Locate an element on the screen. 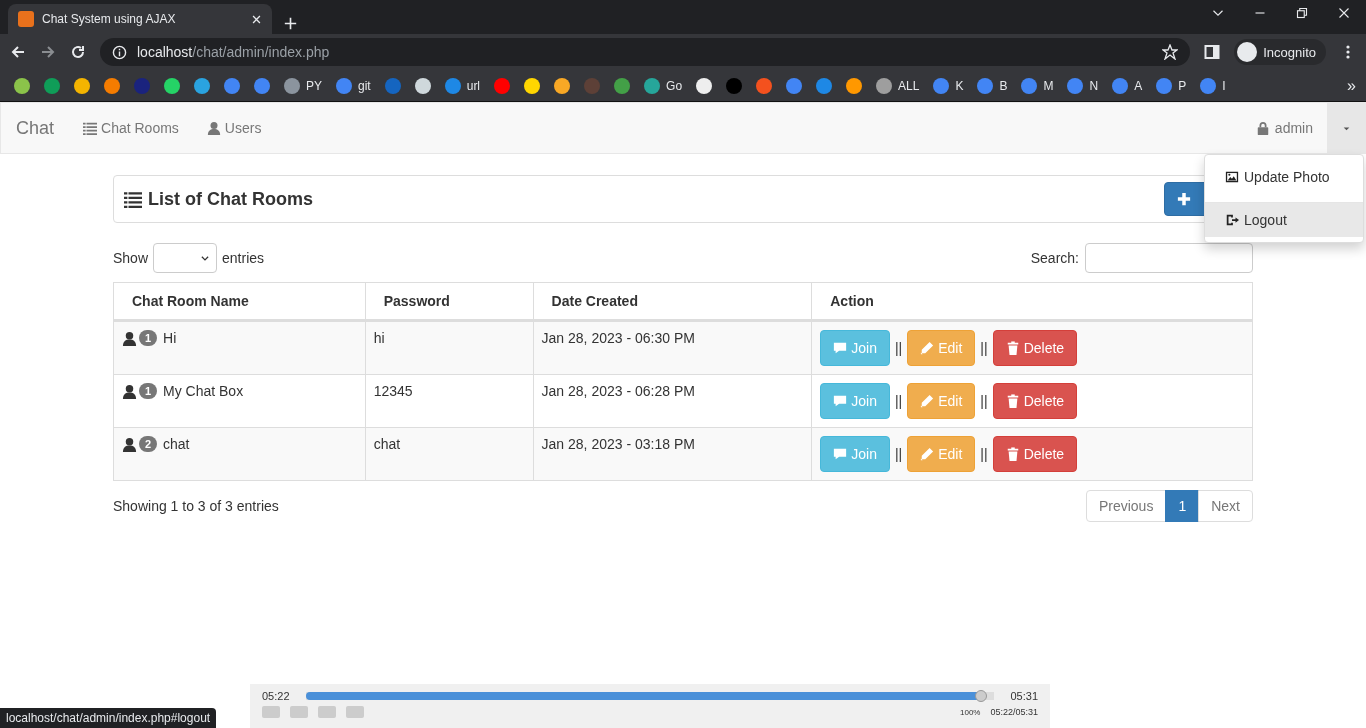 This screenshot has height=728, width=1366. page-link: 1 is located at coordinates (1182, 506).